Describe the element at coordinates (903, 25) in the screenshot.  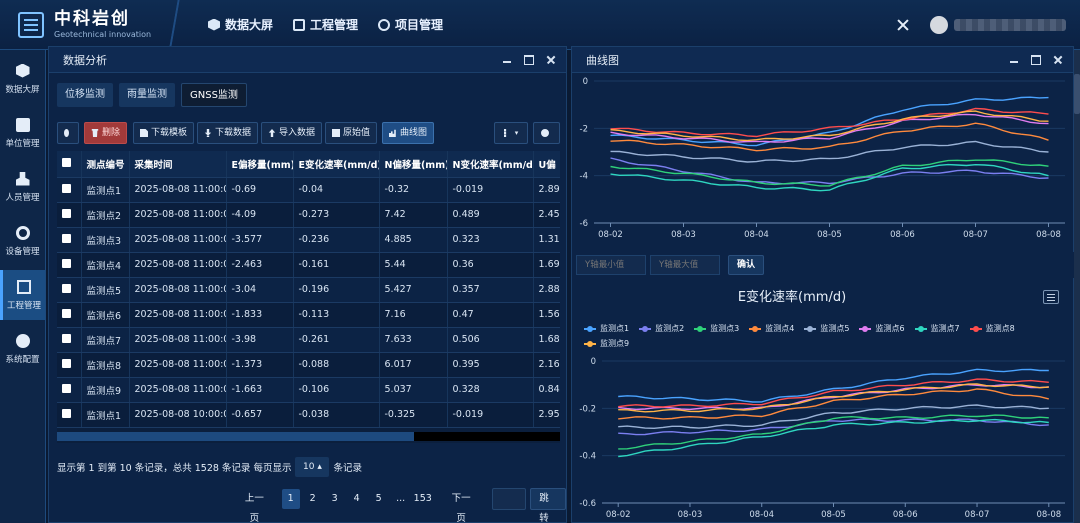
I see `fullscreen-icon` at that location.